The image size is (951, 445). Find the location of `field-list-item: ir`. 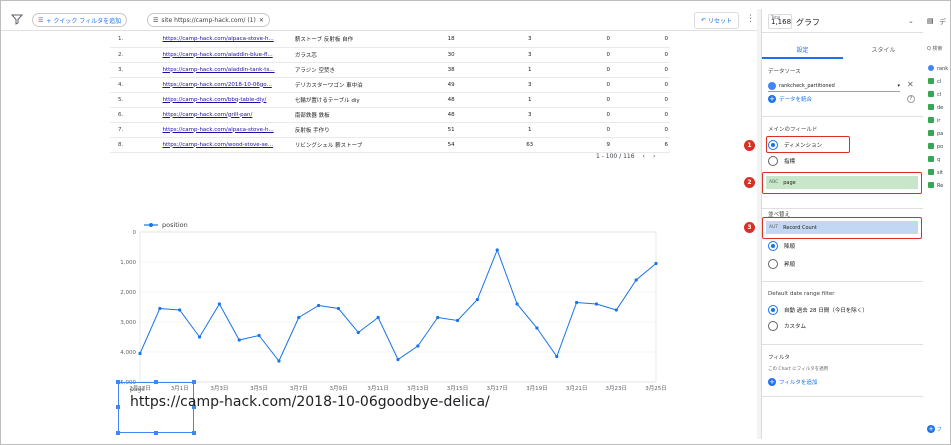

field-list-item: ir is located at coordinates (934, 120).